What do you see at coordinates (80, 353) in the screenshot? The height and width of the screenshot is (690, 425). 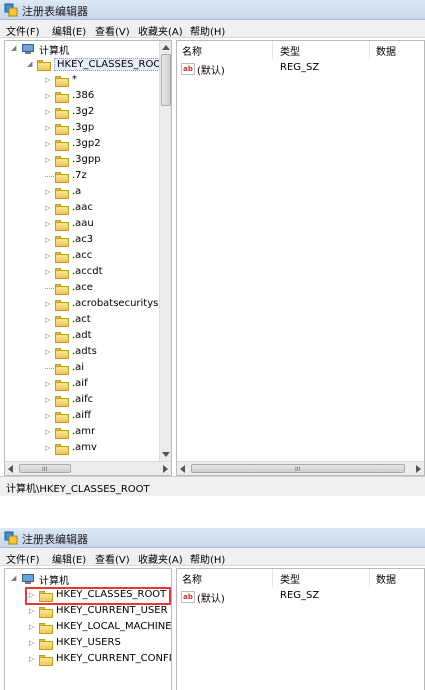 I see `tree-node-subkey: ▷ .adts` at bounding box center [80, 353].